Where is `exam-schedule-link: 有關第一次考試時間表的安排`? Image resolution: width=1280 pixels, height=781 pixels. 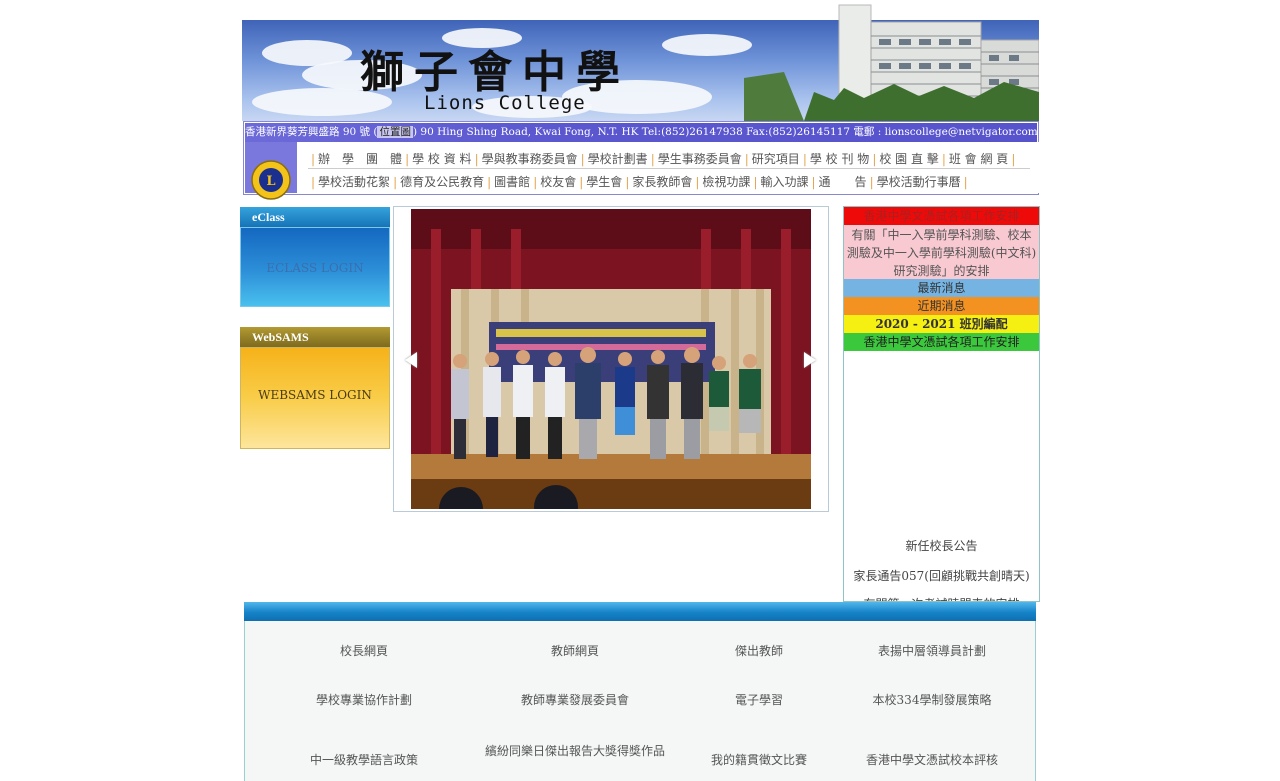 exam-schedule-link: 有關第一次考試時間表的安排 is located at coordinates (941, 598).